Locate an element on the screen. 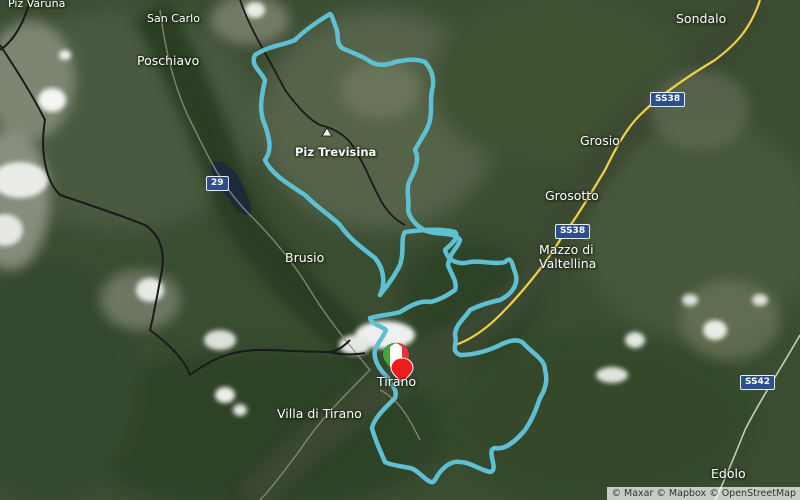  place-label-poschiavo: Poschiavo is located at coordinates (168, 60).